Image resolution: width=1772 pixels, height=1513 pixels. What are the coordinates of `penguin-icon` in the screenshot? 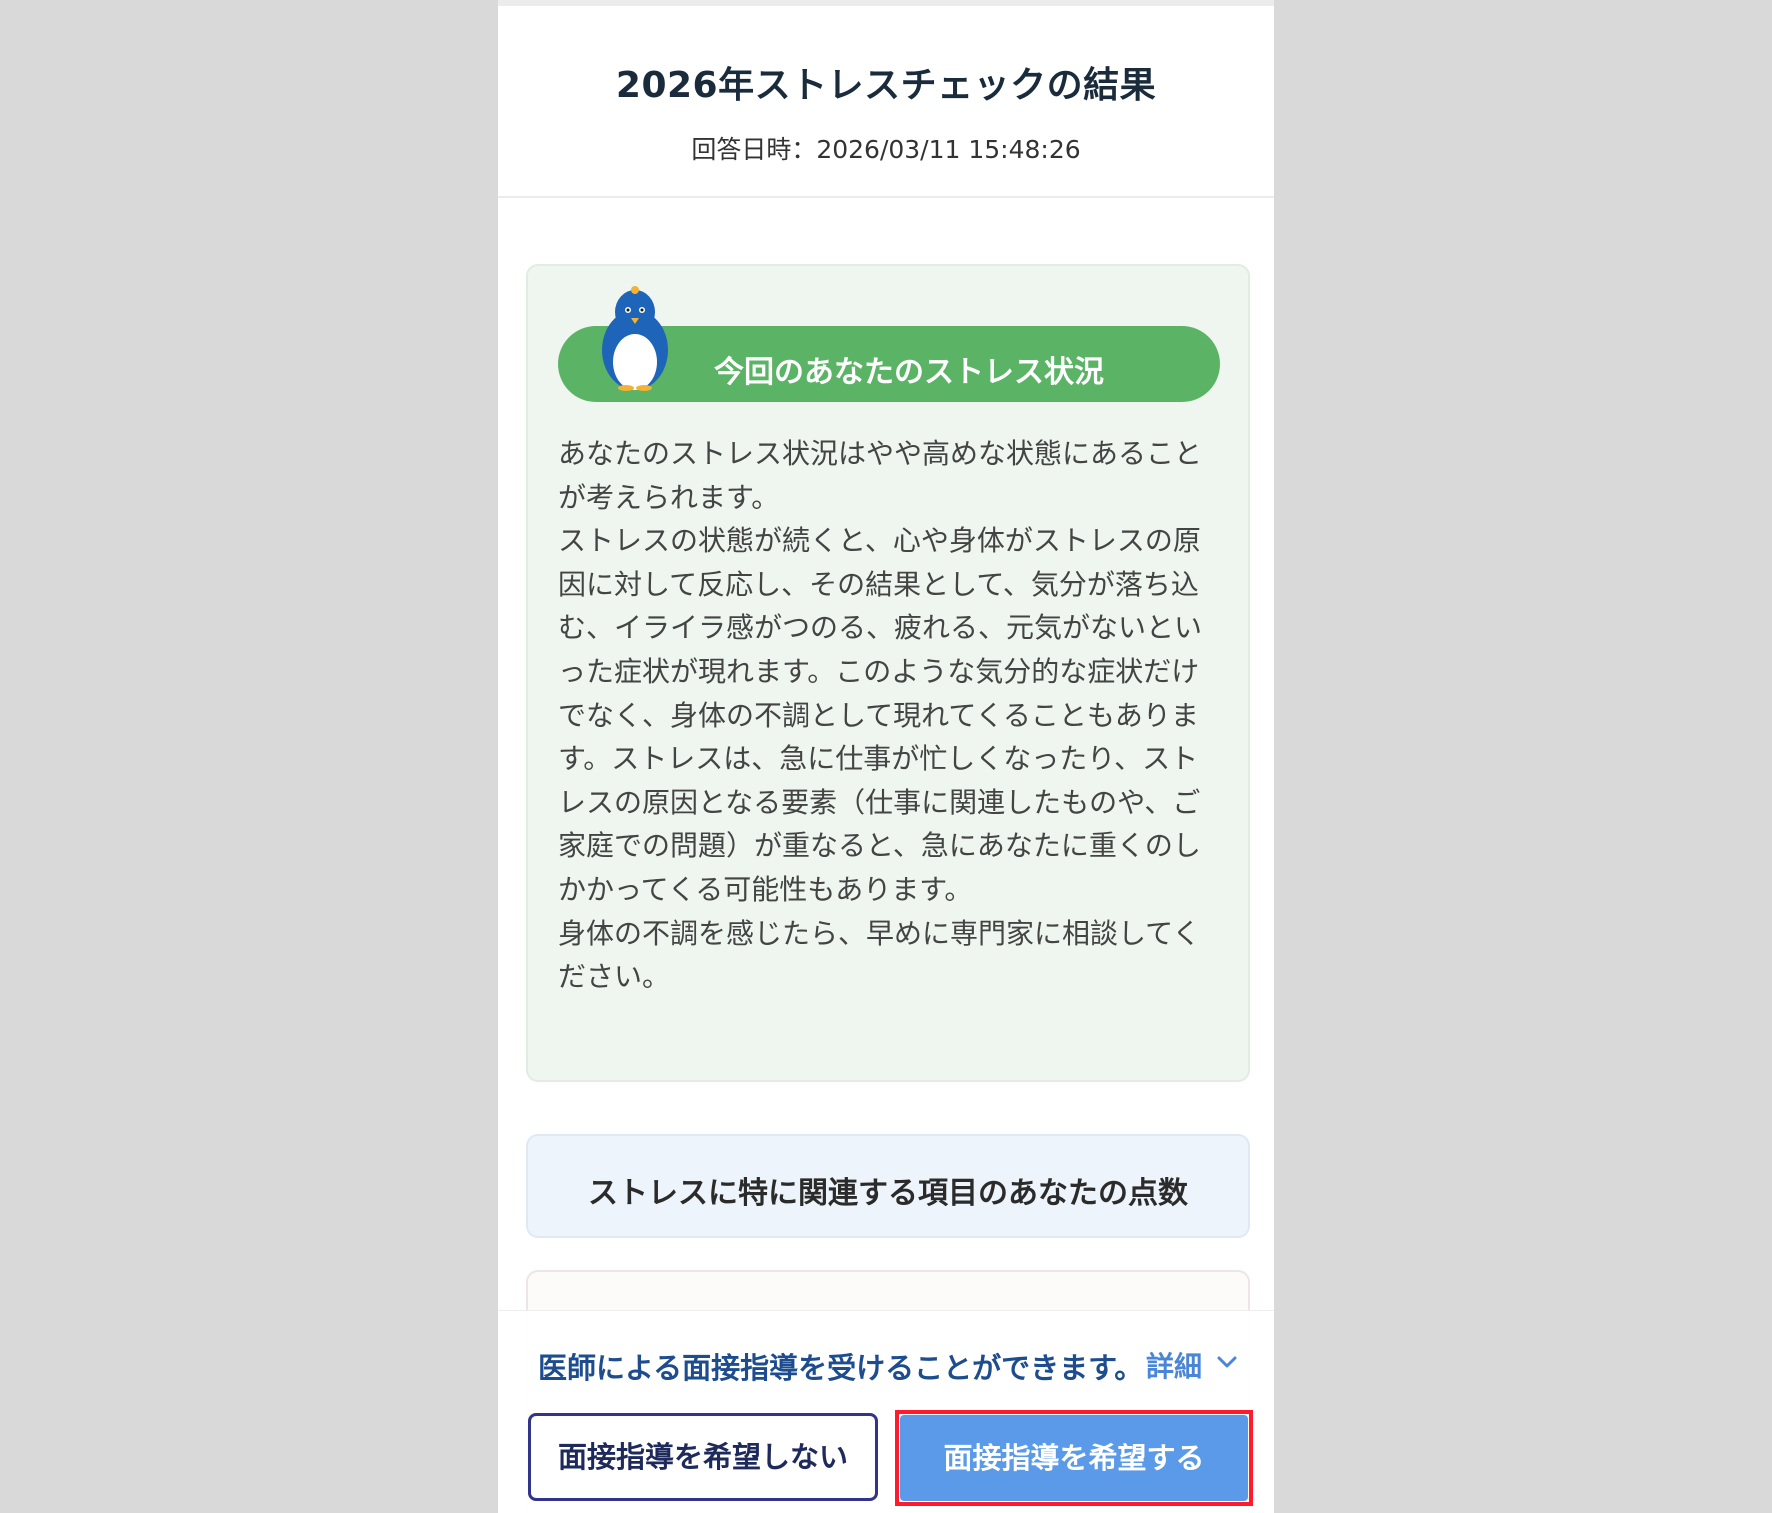 It's located at (635, 338).